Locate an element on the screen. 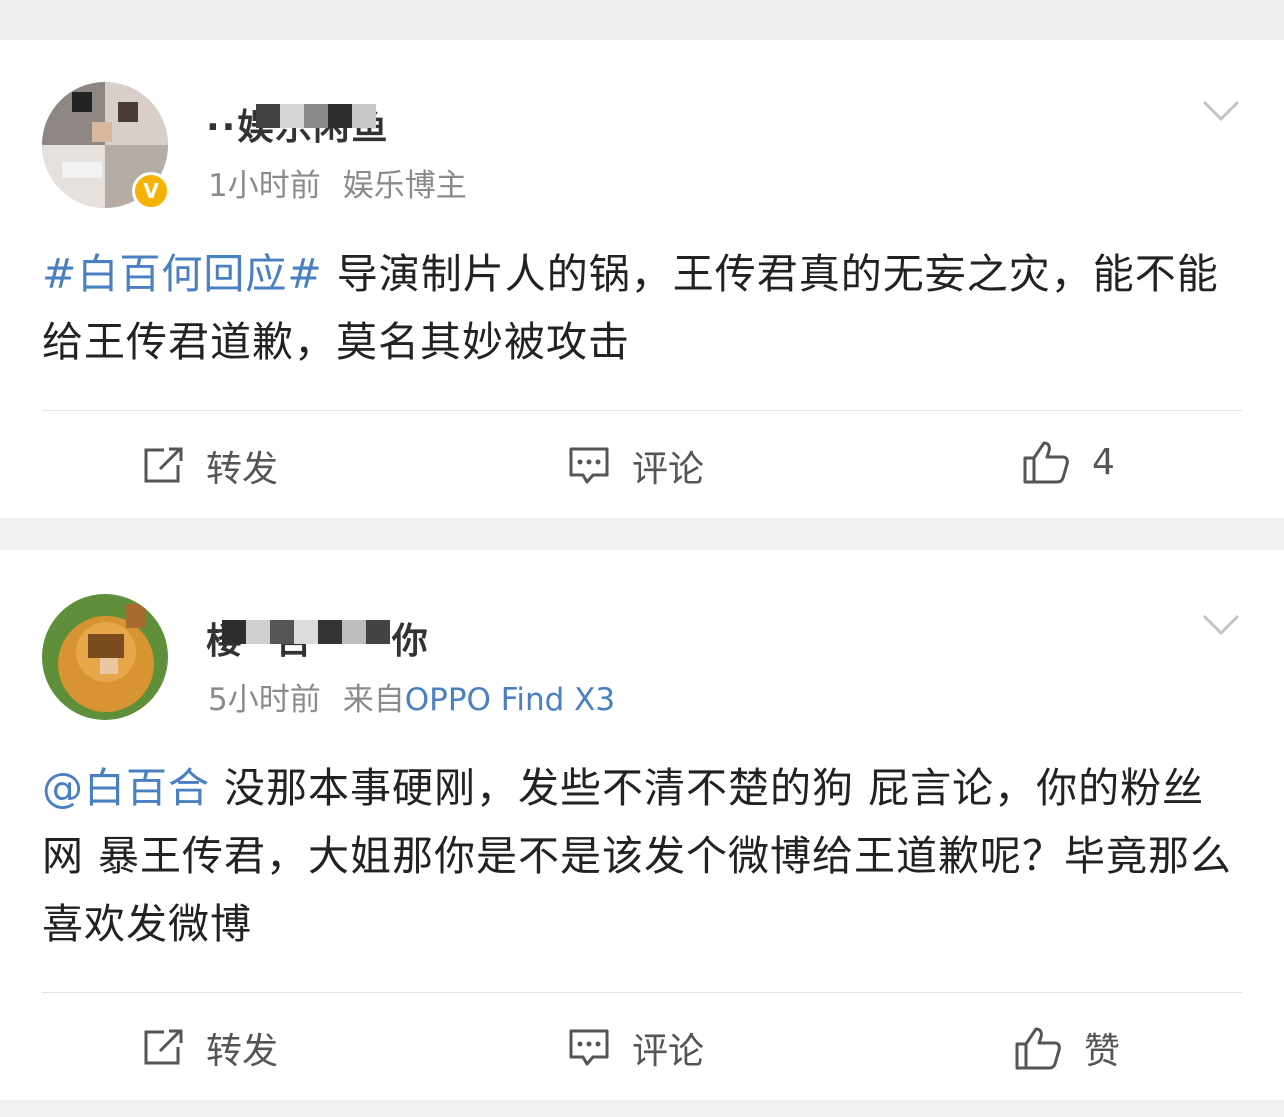 This screenshot has width=1284, height=1117. topic-link: #白百何回应# is located at coordinates (182, 274).